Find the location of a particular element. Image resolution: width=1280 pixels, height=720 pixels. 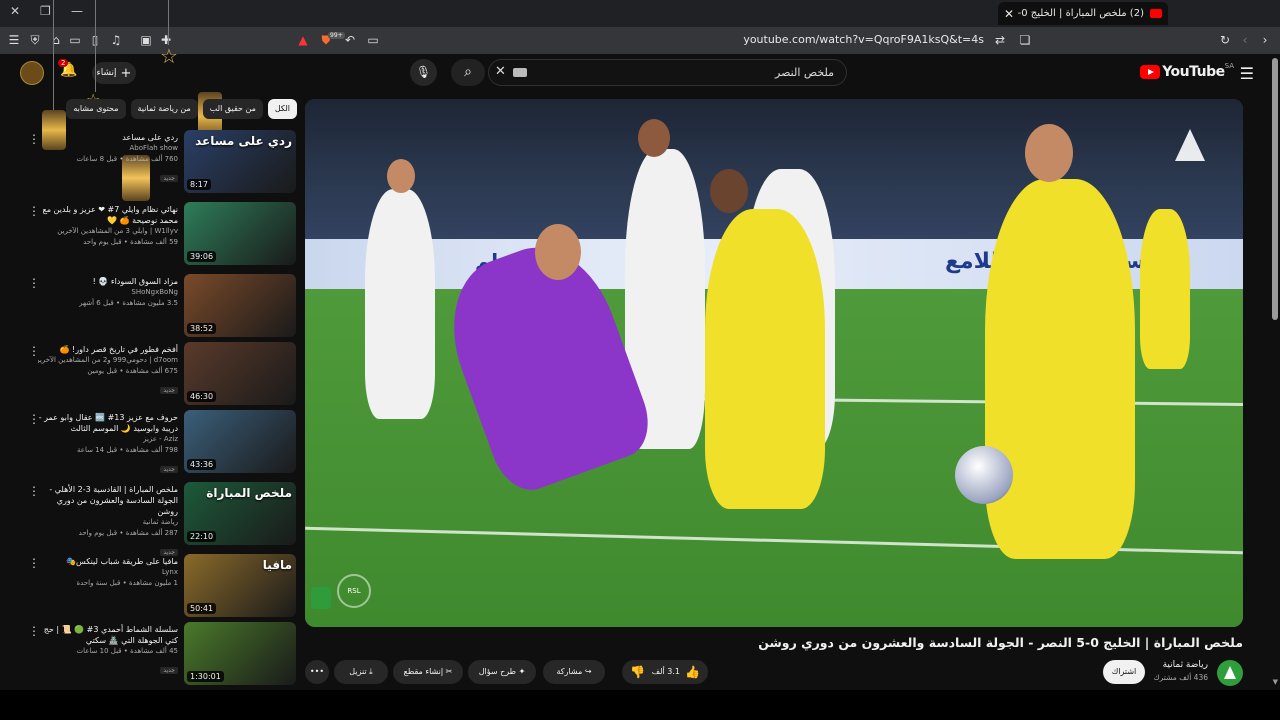

upload-age: قبل يوم واحد is located at coordinates (102, 242).